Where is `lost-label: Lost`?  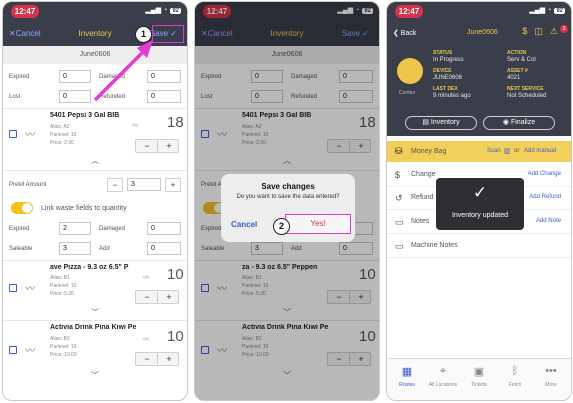 lost-label: Lost is located at coordinates (15, 97).